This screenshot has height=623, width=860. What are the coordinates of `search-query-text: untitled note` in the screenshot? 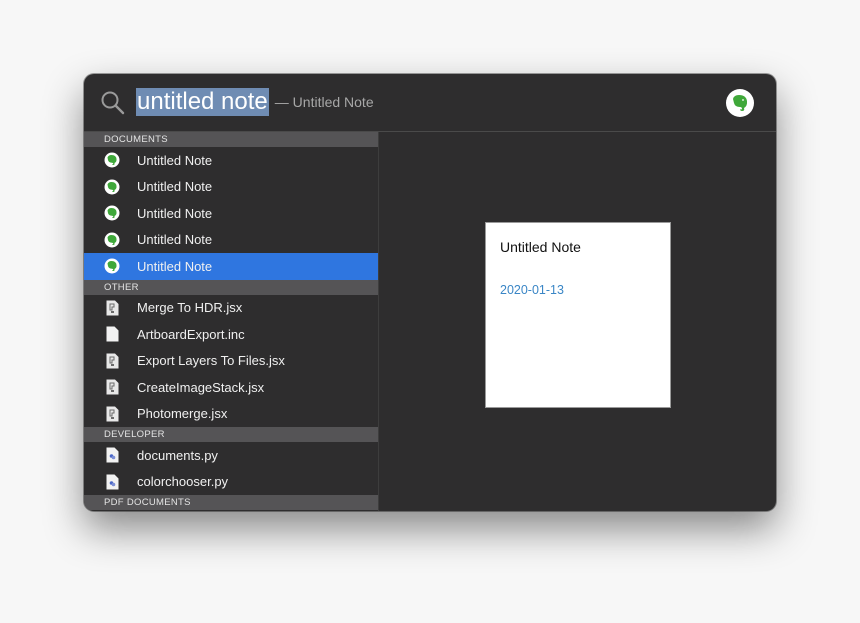 It's located at (202, 102).